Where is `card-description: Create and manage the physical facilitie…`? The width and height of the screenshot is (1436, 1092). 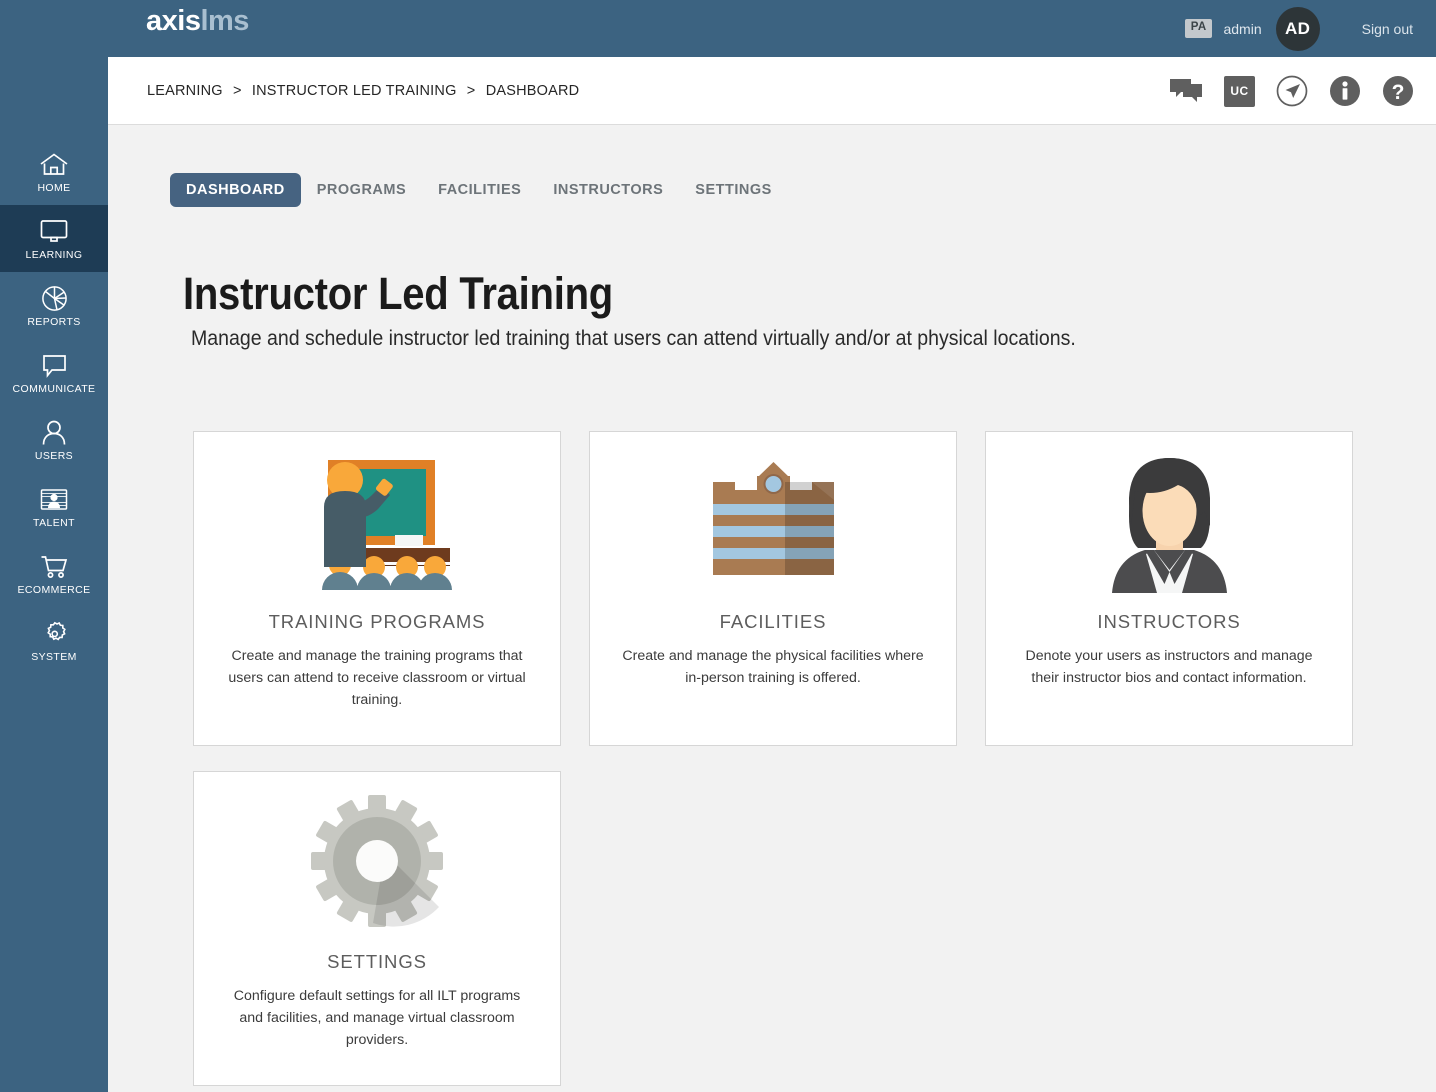
card-description: Create and manage the physical facilitie… is located at coordinates (773, 667).